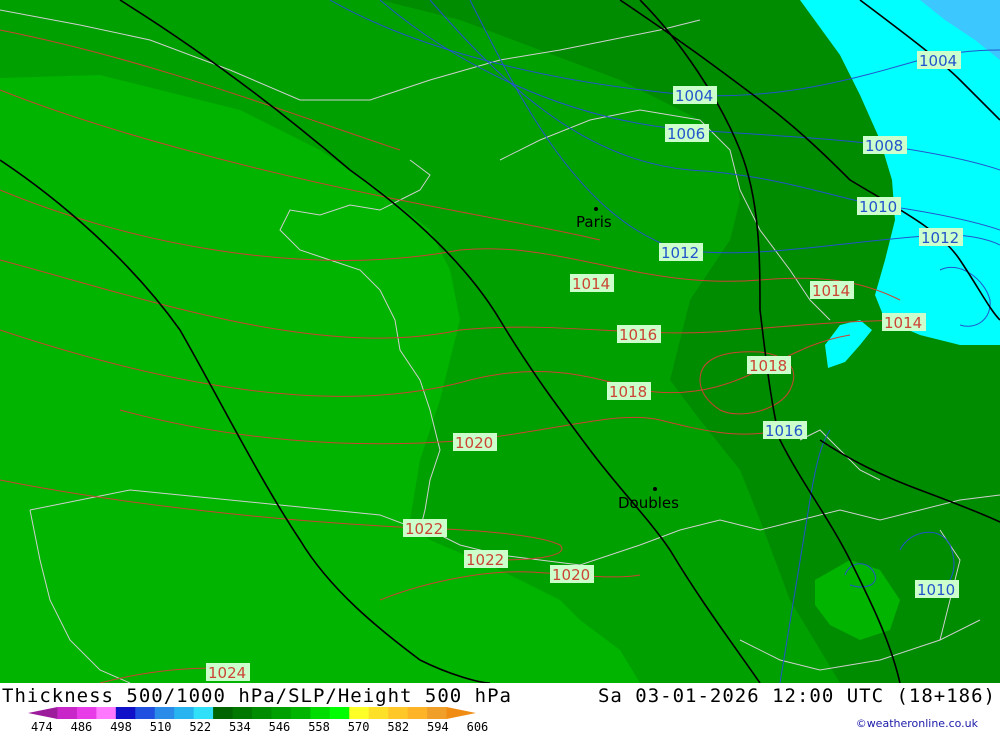  Describe the element at coordinates (648, 503) in the screenshot. I see `city-label: Doubles` at that location.